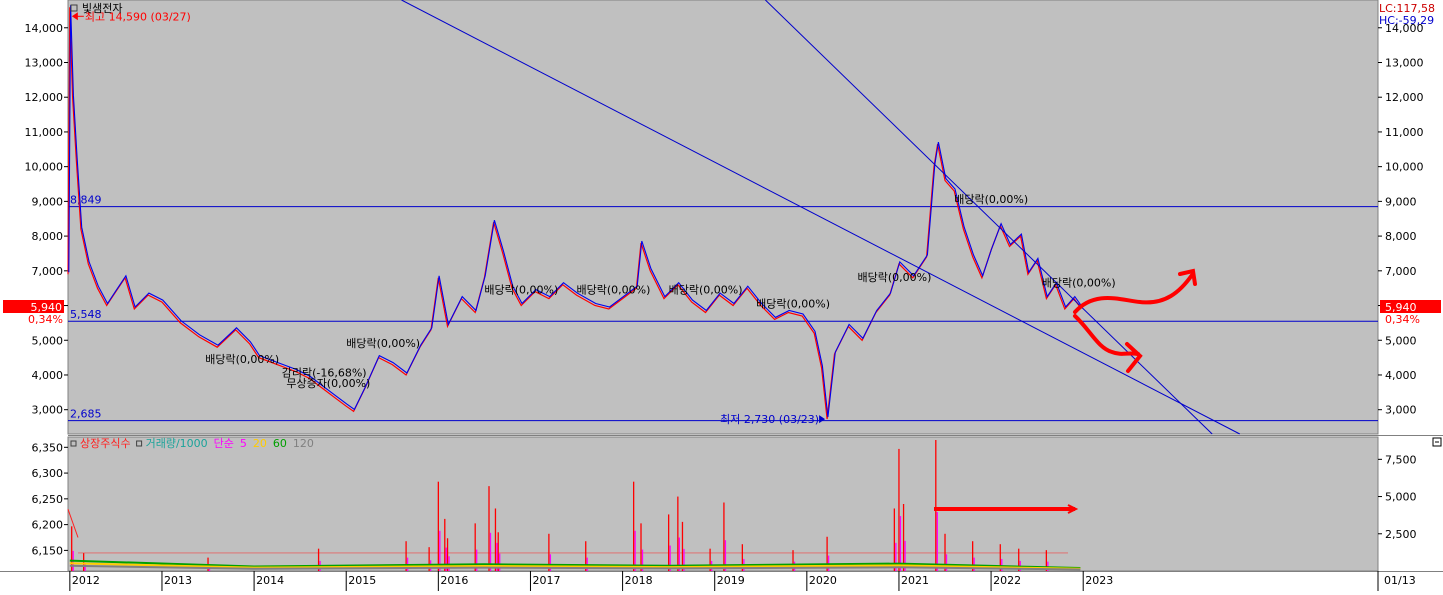 The height and width of the screenshot is (595, 1443). I want to click on lower-legend-item: 상장주식수, so click(105, 443).